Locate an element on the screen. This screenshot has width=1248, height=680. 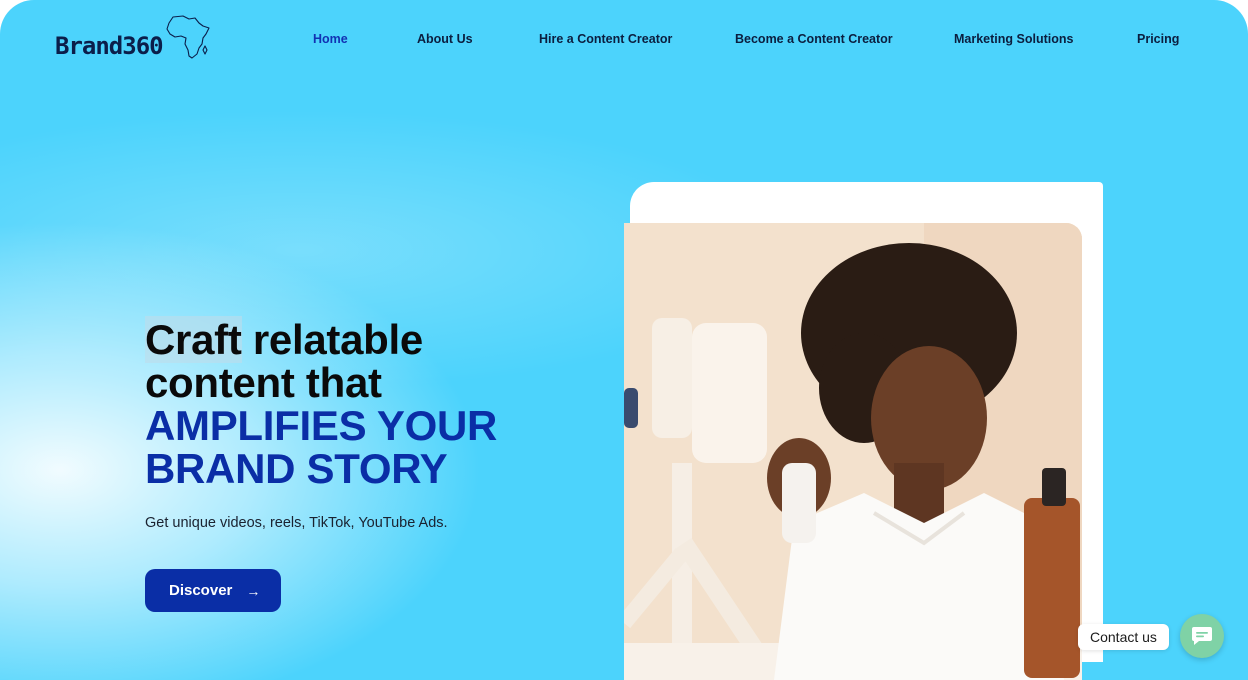
nav-marketing-solutions: Marketing Solutions is located at coordinates (1013, 39).